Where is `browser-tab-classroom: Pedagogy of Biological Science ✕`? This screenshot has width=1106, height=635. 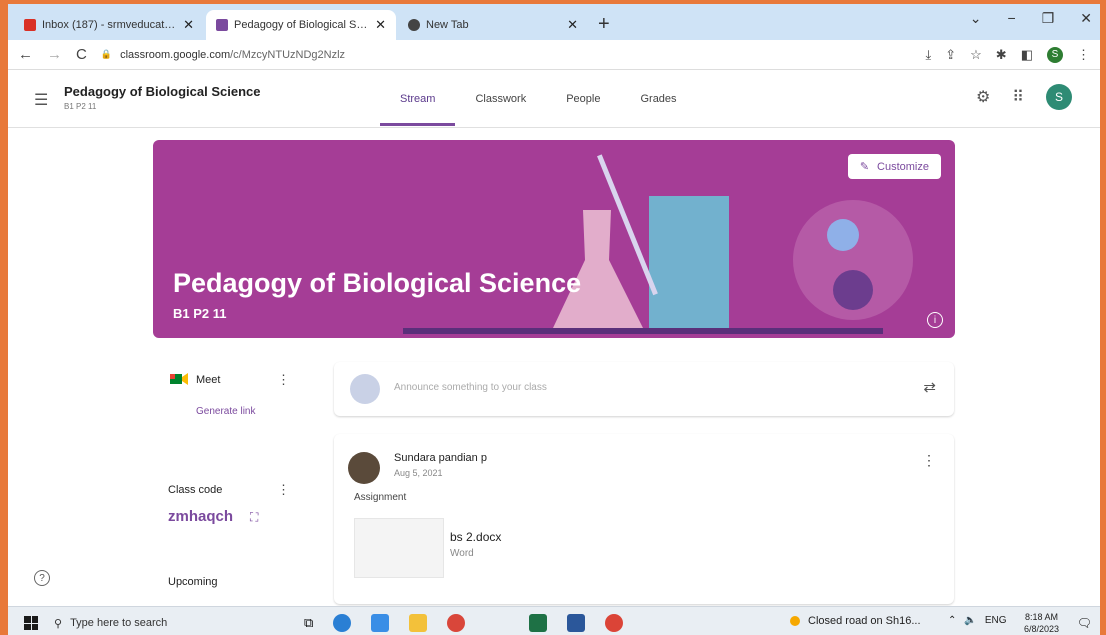
browser-tab-classroom: Pedagogy of Biological Science ✕ is located at coordinates (301, 25).